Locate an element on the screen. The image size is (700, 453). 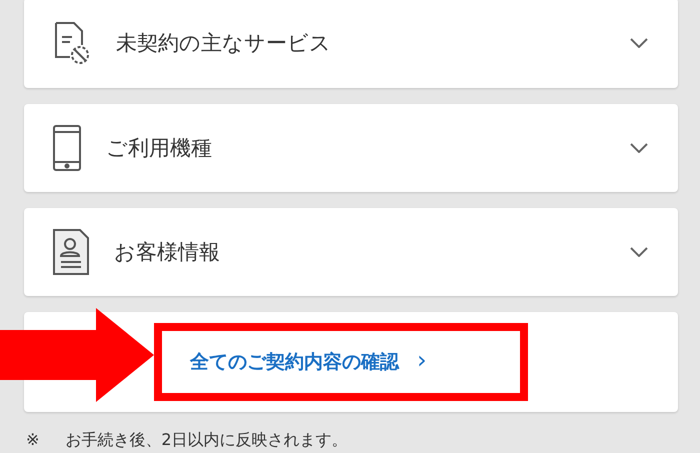
section-label: お客様情報 is located at coordinates (167, 252).